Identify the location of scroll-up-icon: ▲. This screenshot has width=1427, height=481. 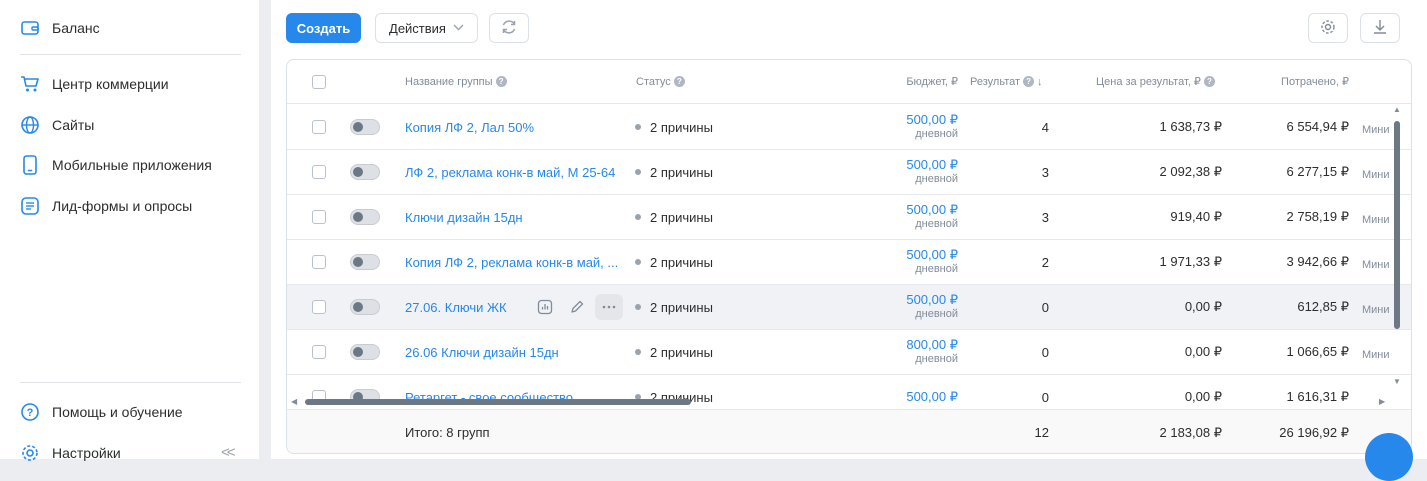
(1397, 109).